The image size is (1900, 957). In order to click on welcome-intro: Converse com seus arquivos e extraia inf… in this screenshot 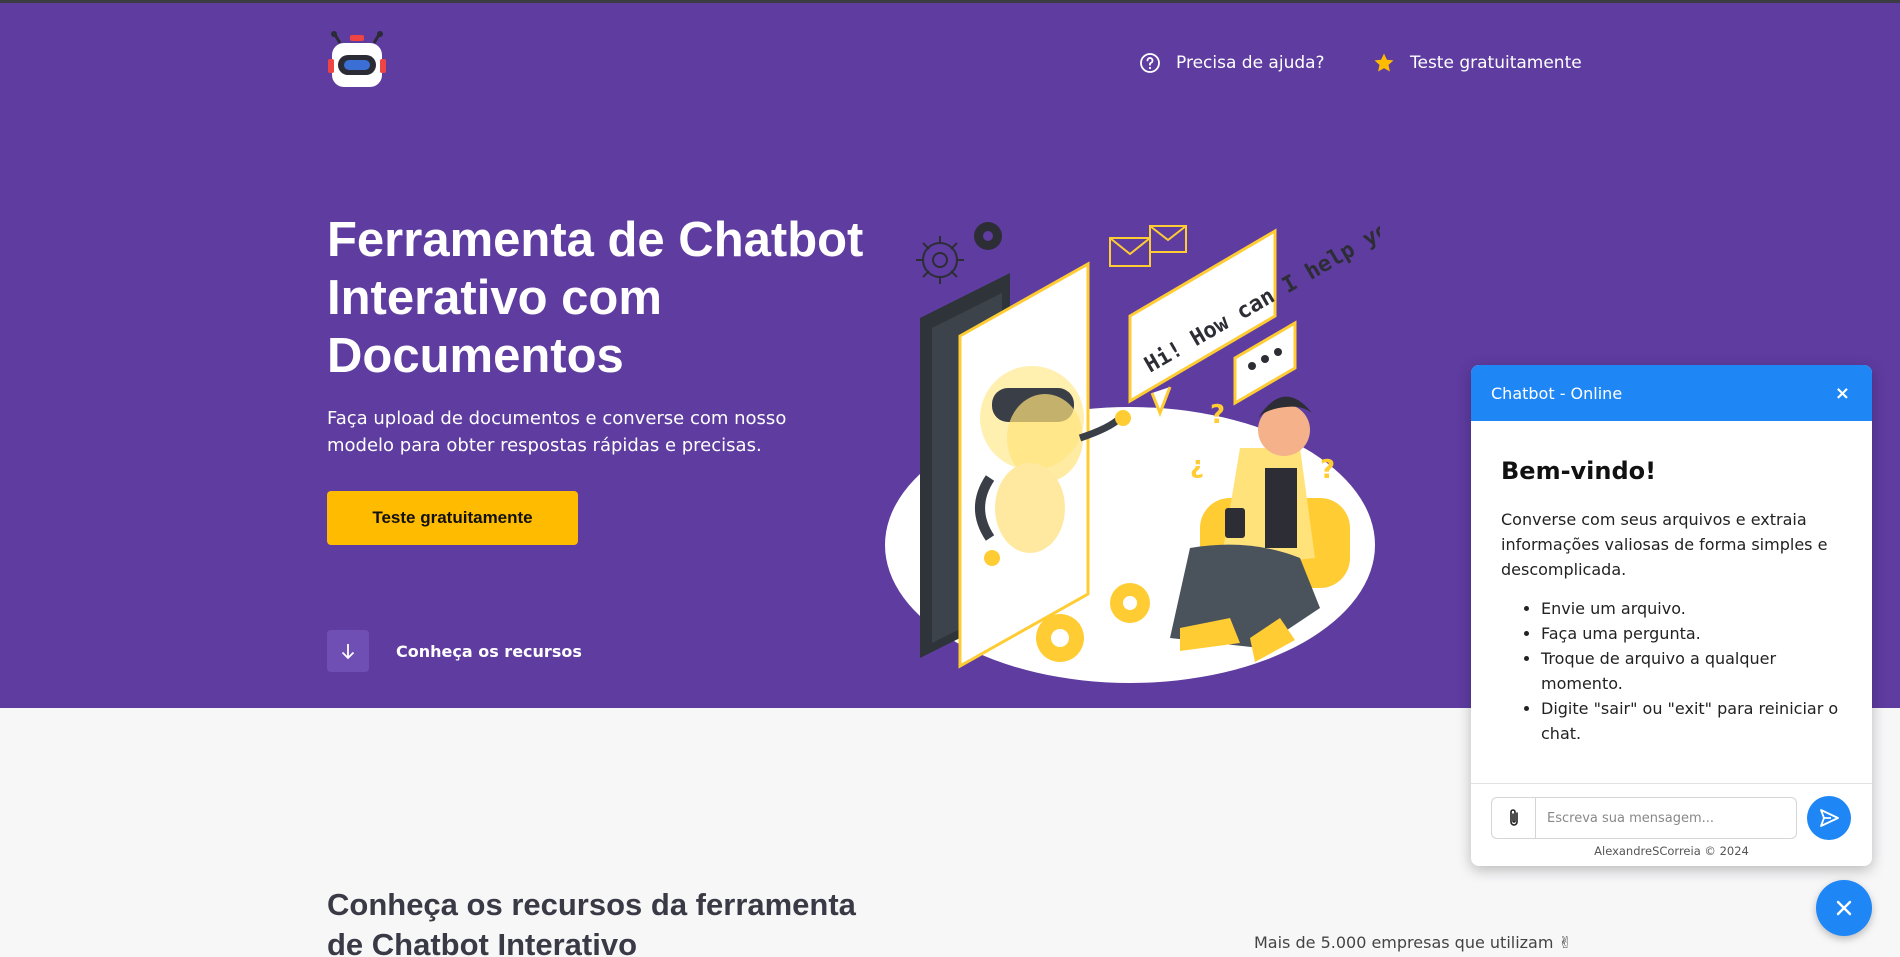, I will do `click(1664, 544)`.